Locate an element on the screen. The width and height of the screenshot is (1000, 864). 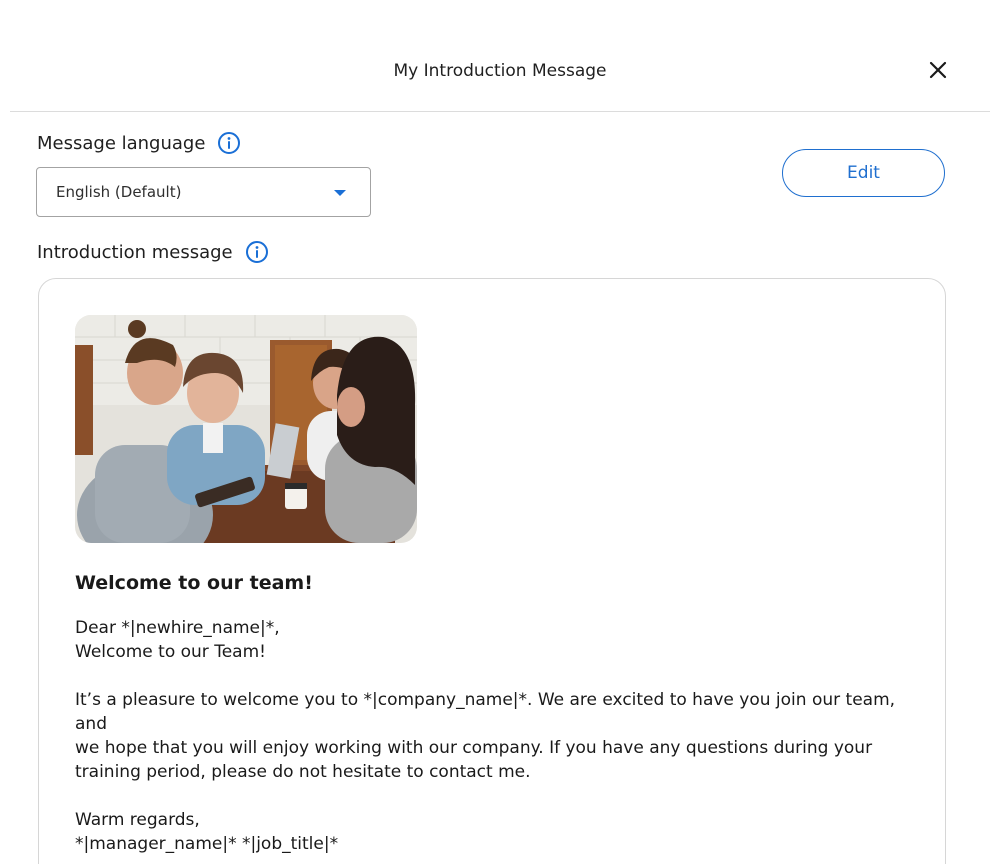
close-icon is located at coordinates (938, 70).